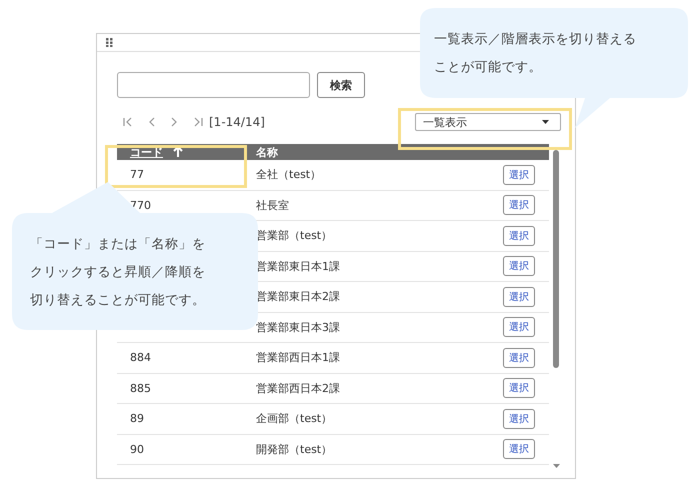 This screenshot has height=497, width=693. What do you see at coordinates (128, 122) in the screenshot?
I see `first-page-icon` at bounding box center [128, 122].